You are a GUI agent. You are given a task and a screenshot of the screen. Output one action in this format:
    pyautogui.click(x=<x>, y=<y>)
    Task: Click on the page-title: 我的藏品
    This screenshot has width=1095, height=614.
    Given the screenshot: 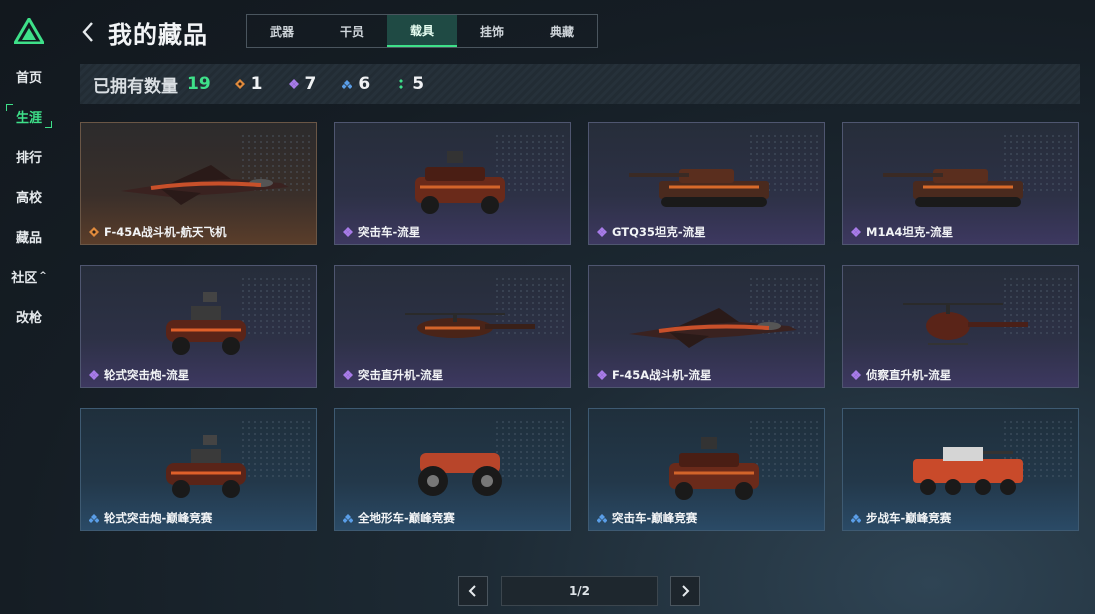 What is the action you would take?
    pyautogui.click(x=158, y=35)
    